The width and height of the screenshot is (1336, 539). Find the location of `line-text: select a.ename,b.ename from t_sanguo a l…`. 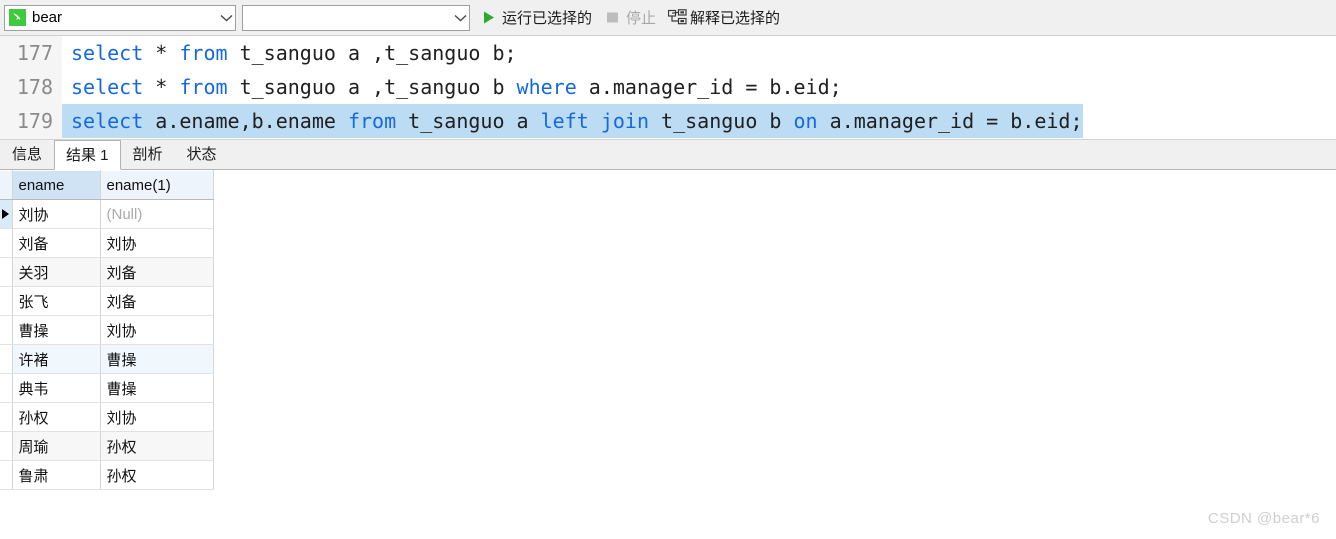

line-text: select a.ename,b.ename from t_sanguo a l… is located at coordinates (572, 121).